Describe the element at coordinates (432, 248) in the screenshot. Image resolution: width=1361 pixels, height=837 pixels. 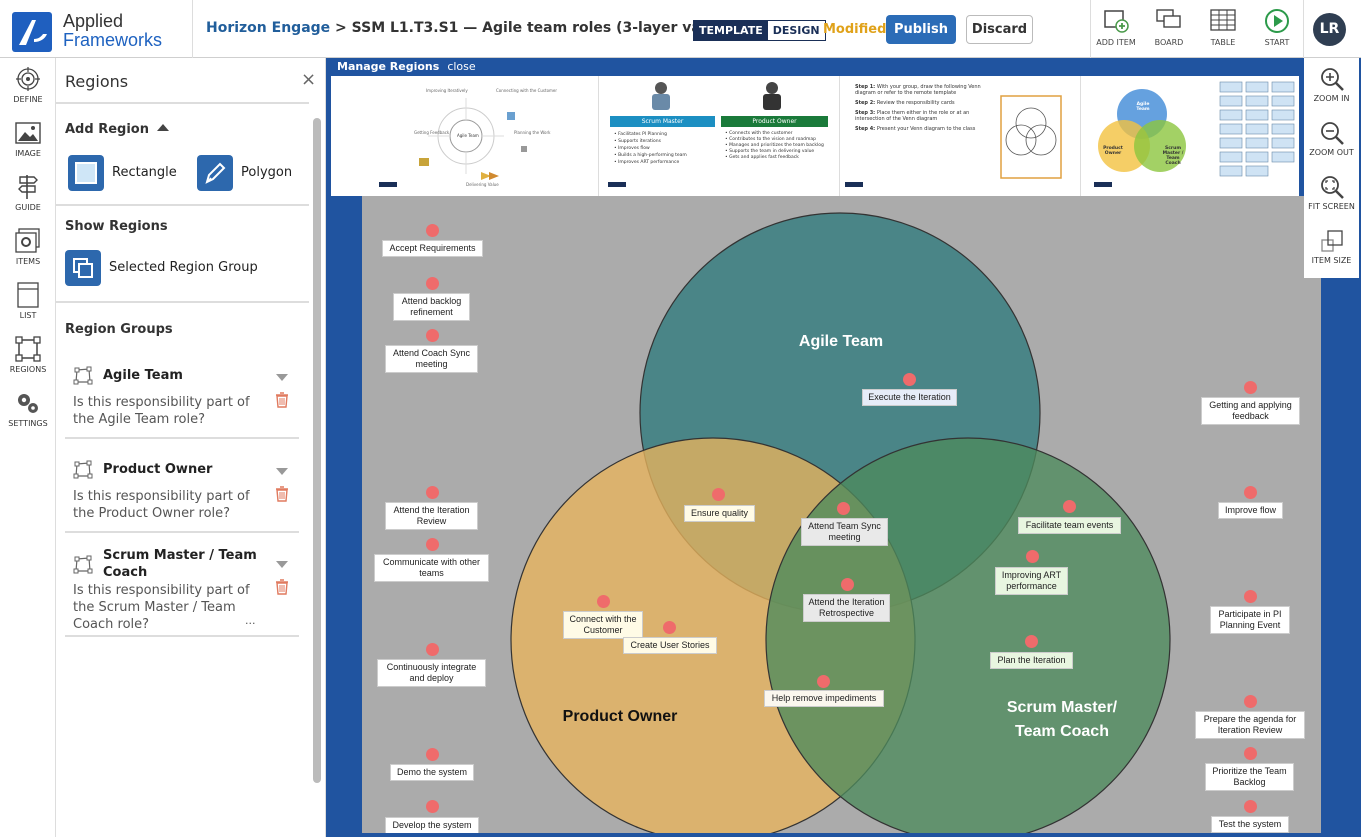
I see `card-accept-requirements: Accept Requirements` at that location.